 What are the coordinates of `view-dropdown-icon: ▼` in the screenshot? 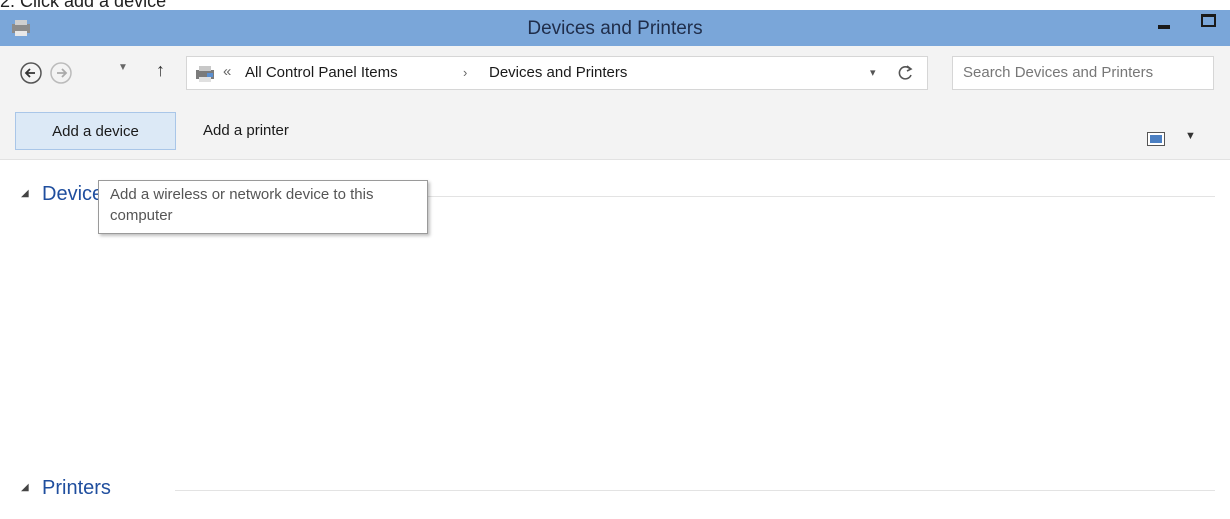 It's located at (1190, 136).